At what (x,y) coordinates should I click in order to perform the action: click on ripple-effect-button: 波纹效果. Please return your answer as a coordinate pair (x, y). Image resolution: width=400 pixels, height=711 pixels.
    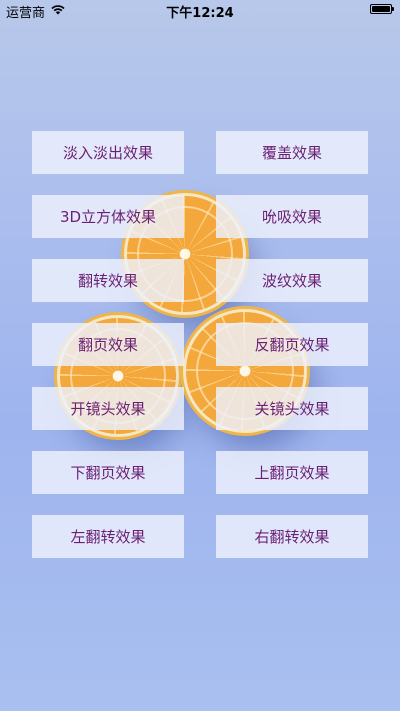
    Looking at the image, I should click on (292, 280).